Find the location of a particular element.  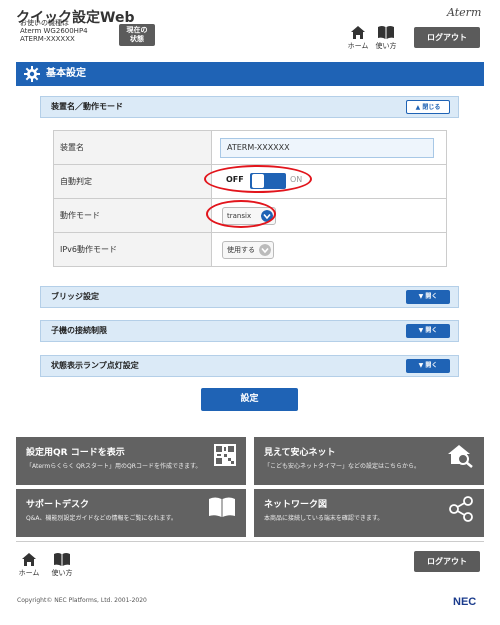

table-row: 自動判定 OFF ON is located at coordinates (250, 181).